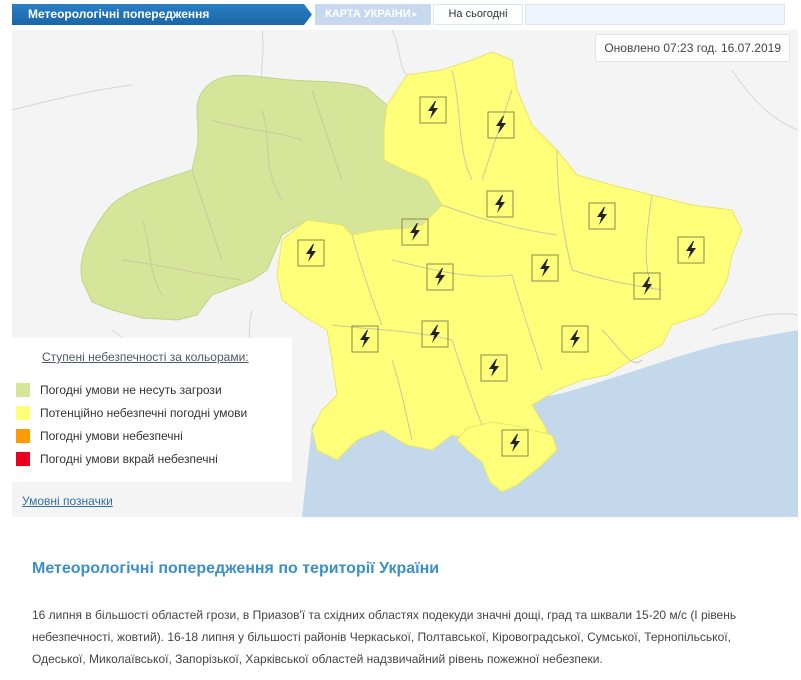 This screenshot has height=680, width=801. What do you see at coordinates (368, 14) in the screenshot?
I see `tab-ukraine-map-label: КАРТА УКРАЇНИ` at bounding box center [368, 14].